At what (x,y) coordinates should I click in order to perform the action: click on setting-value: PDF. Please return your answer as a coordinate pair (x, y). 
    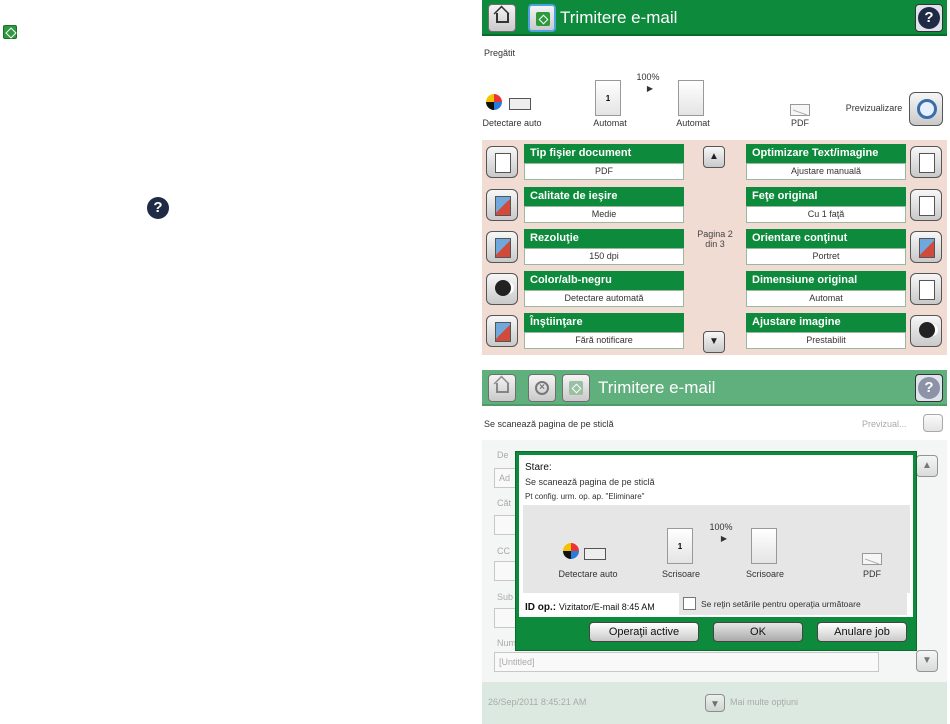
    Looking at the image, I should click on (604, 171).